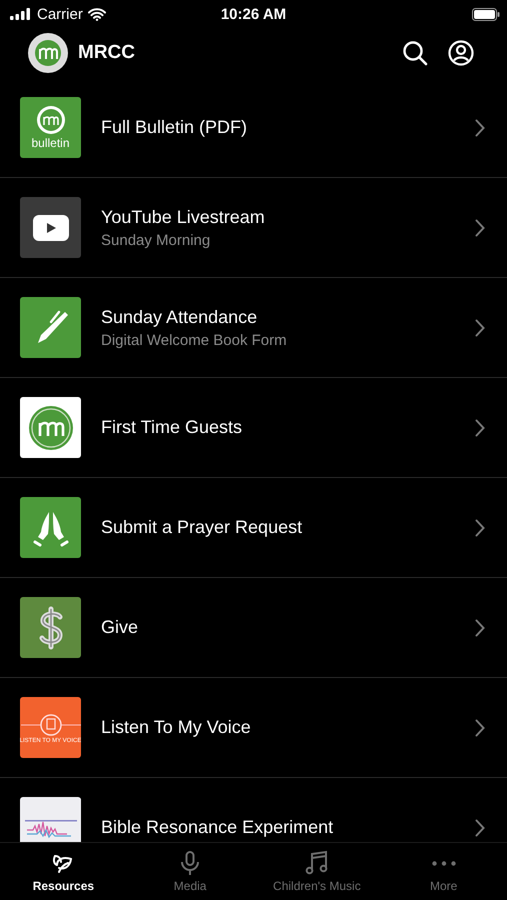 Image resolution: width=507 pixels, height=900 pixels. What do you see at coordinates (461, 53) in the screenshot?
I see `profile-icon` at bounding box center [461, 53].